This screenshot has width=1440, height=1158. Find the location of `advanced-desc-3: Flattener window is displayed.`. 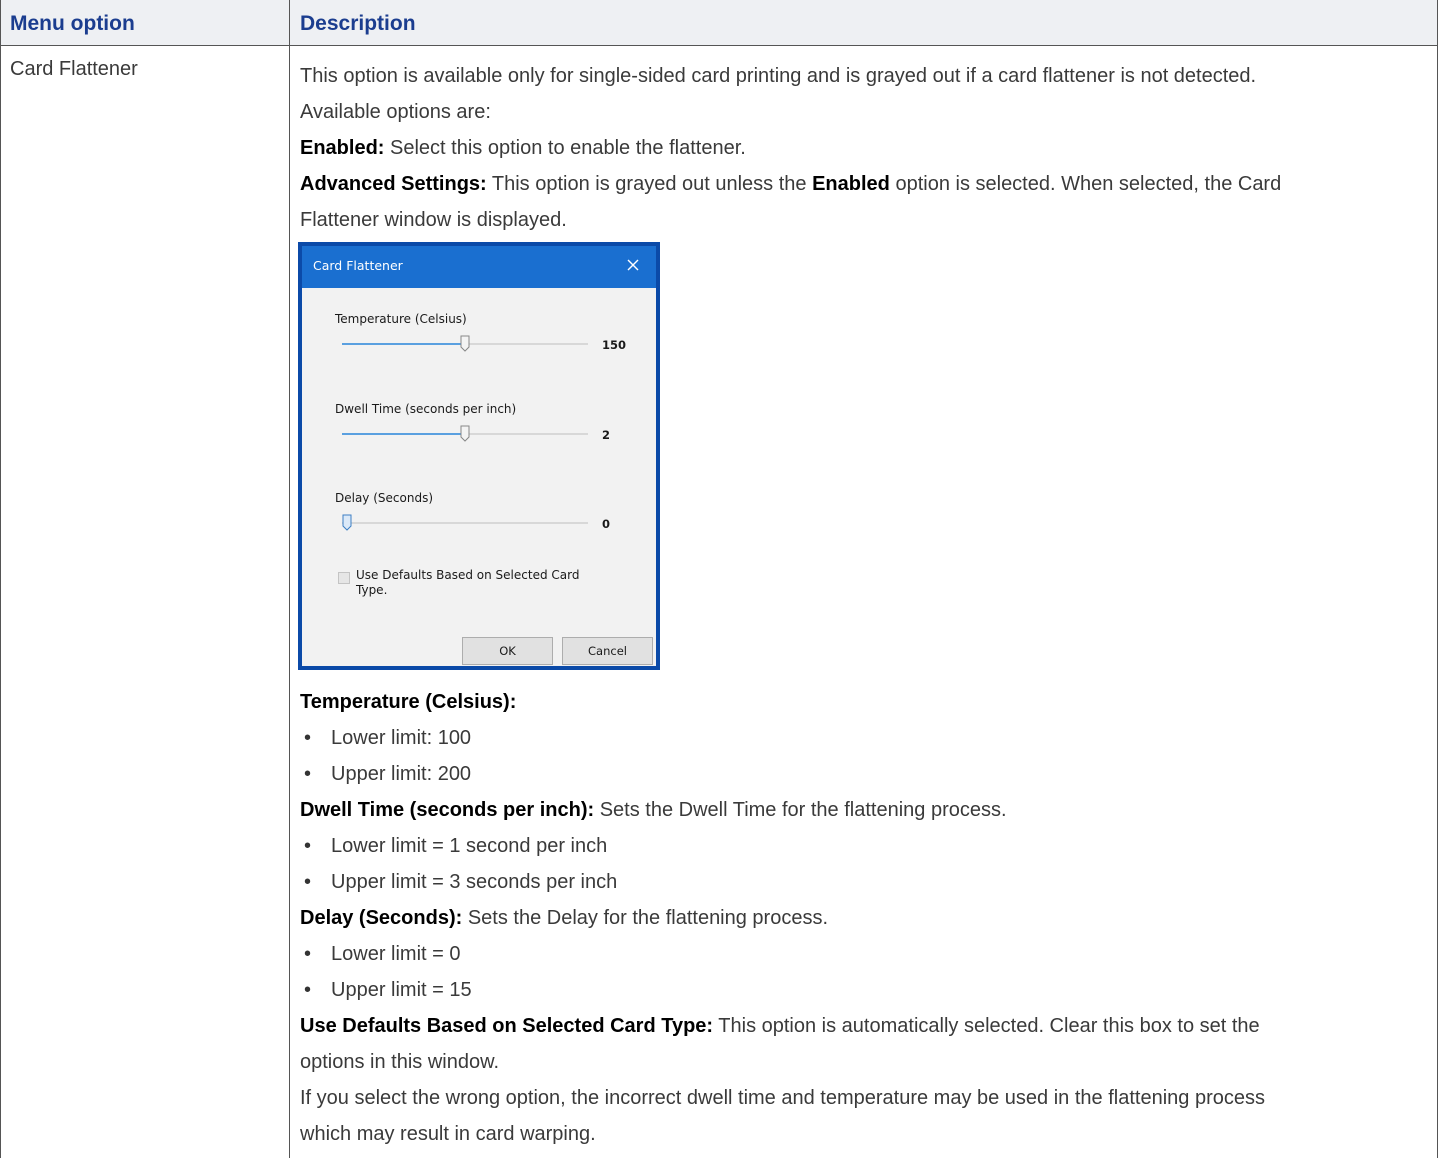

advanced-desc-3: Flattener window is displayed. is located at coordinates (433, 220).